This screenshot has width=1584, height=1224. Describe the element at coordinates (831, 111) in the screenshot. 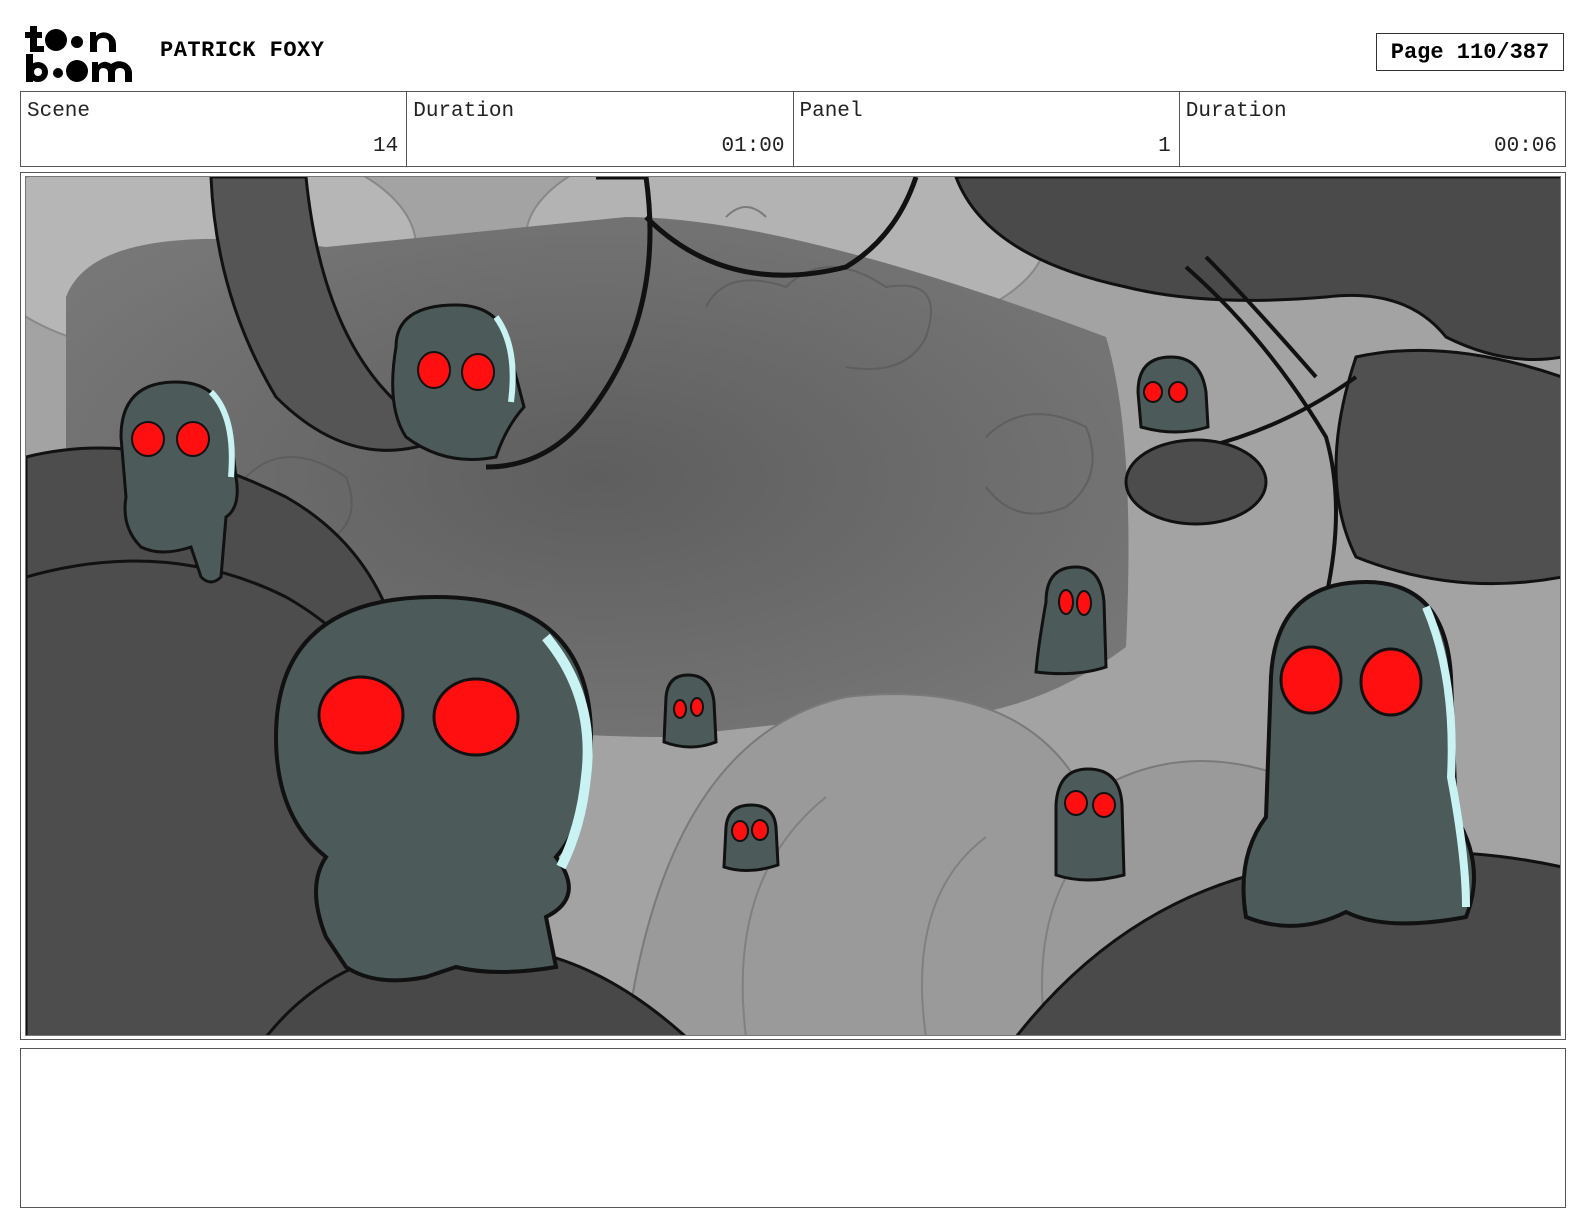

I see `panel-label: Panel` at that location.